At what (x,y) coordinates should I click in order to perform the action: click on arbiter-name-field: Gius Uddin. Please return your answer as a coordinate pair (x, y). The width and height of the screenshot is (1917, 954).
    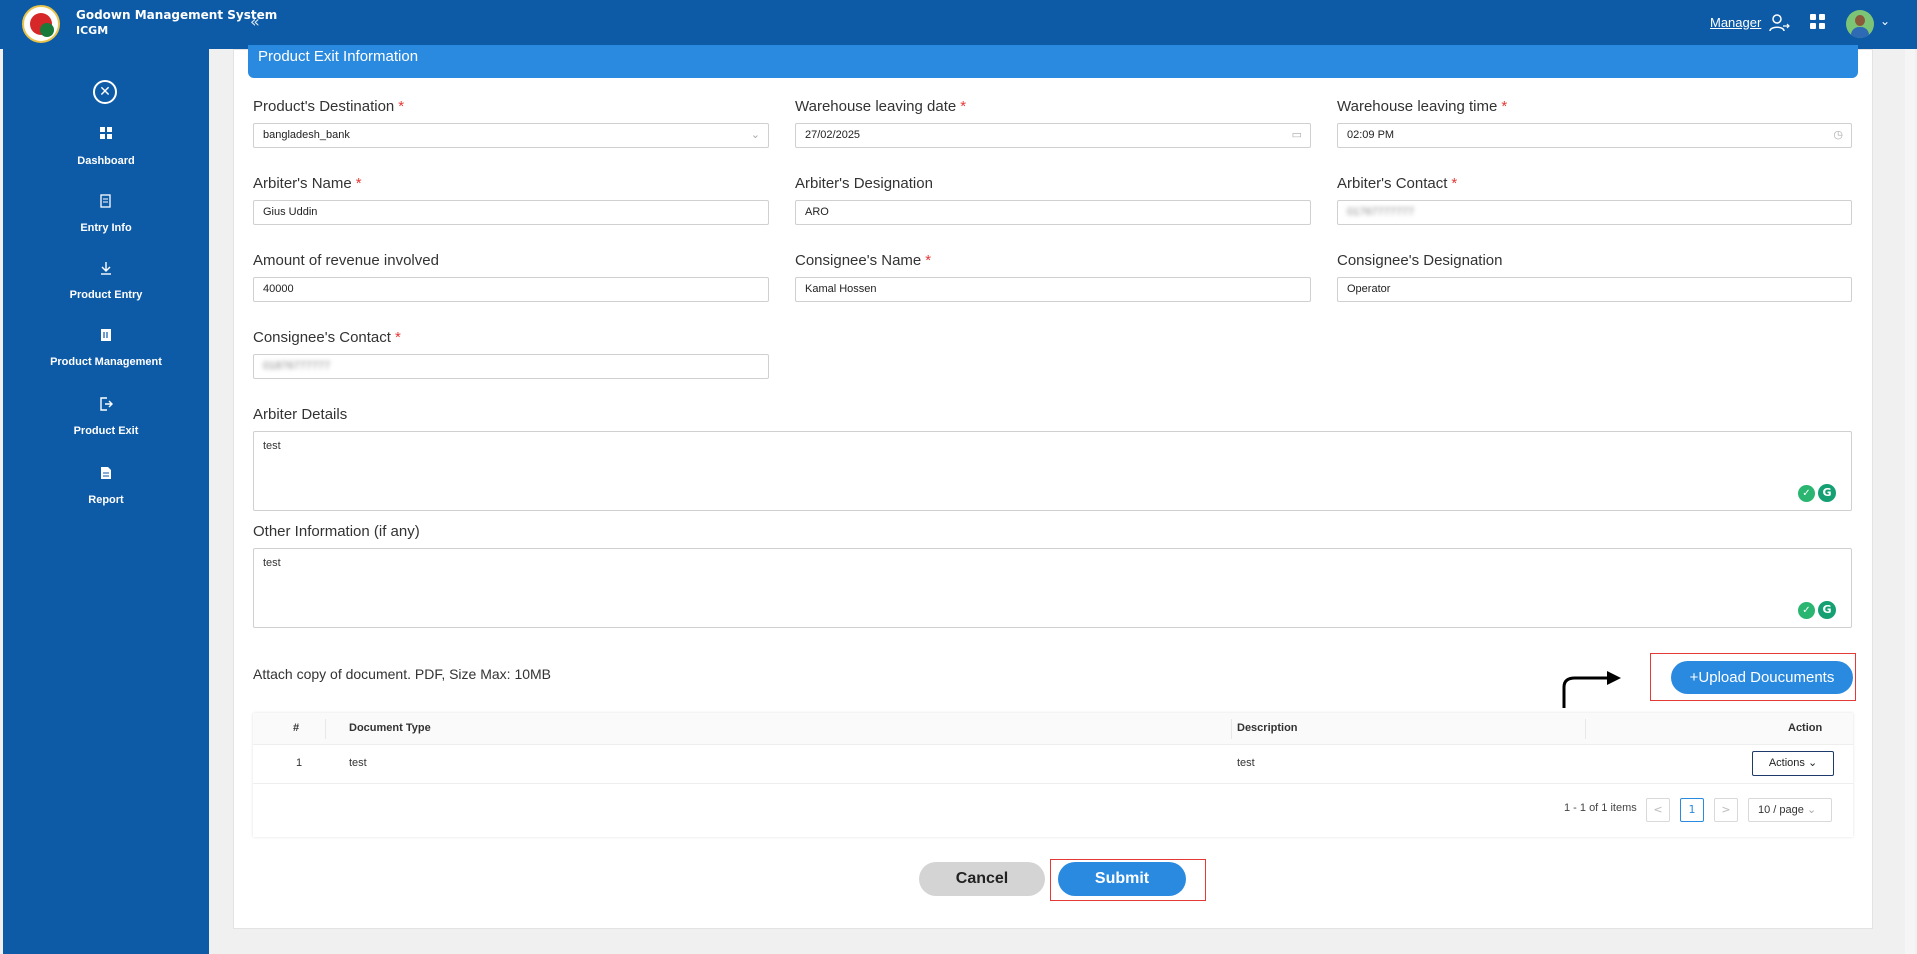
    Looking at the image, I should click on (511, 212).